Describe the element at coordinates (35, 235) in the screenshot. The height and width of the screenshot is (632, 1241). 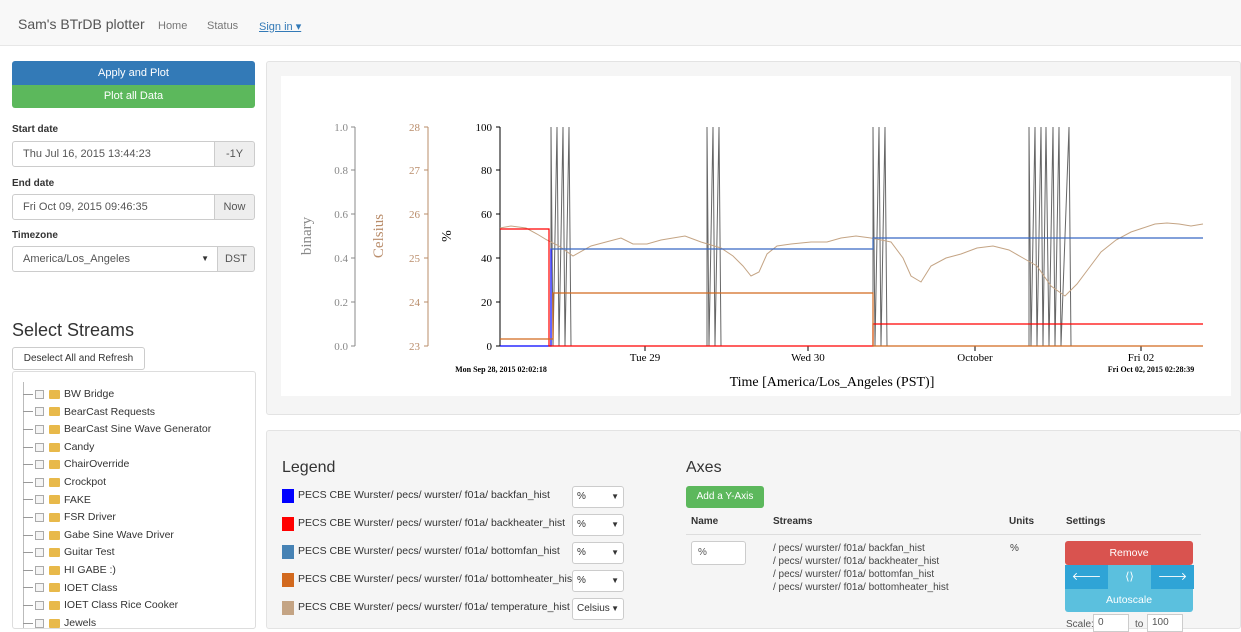
I see `timezone-label: Timezone` at that location.